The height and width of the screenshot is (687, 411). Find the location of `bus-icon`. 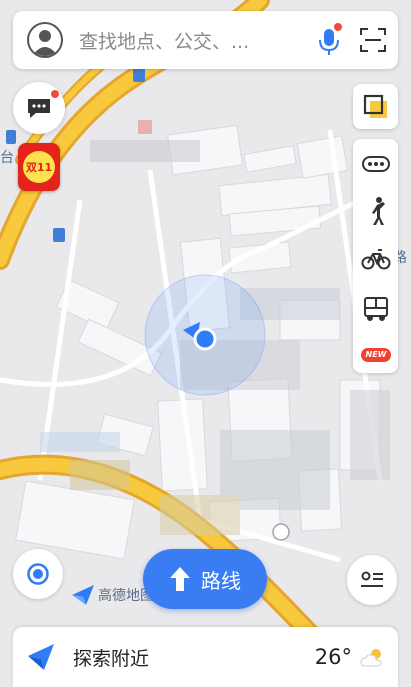

bus-icon is located at coordinates (375, 309).